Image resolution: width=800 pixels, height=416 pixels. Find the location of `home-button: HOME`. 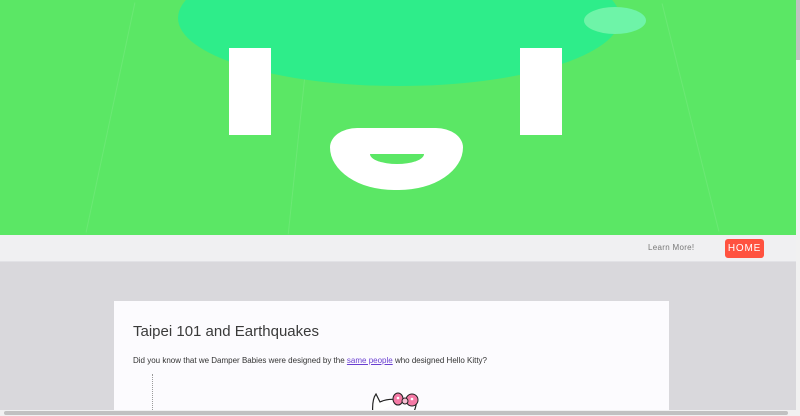

home-button: HOME is located at coordinates (744, 248).